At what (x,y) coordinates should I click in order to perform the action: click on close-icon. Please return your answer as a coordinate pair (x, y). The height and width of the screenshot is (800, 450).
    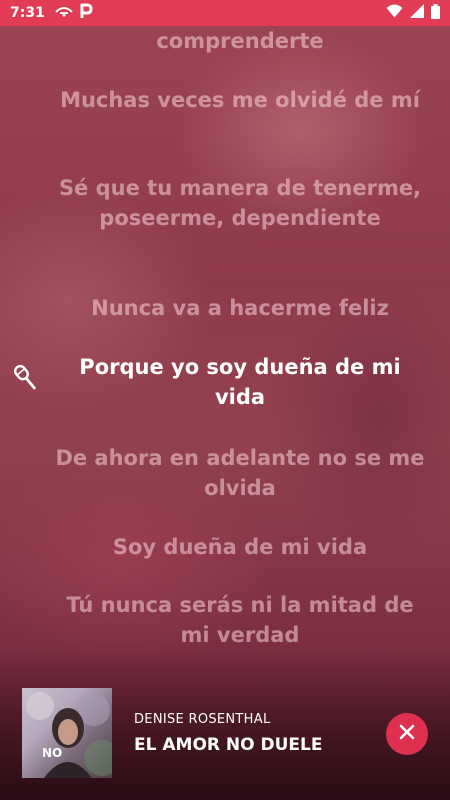
    Looking at the image, I should click on (407, 734).